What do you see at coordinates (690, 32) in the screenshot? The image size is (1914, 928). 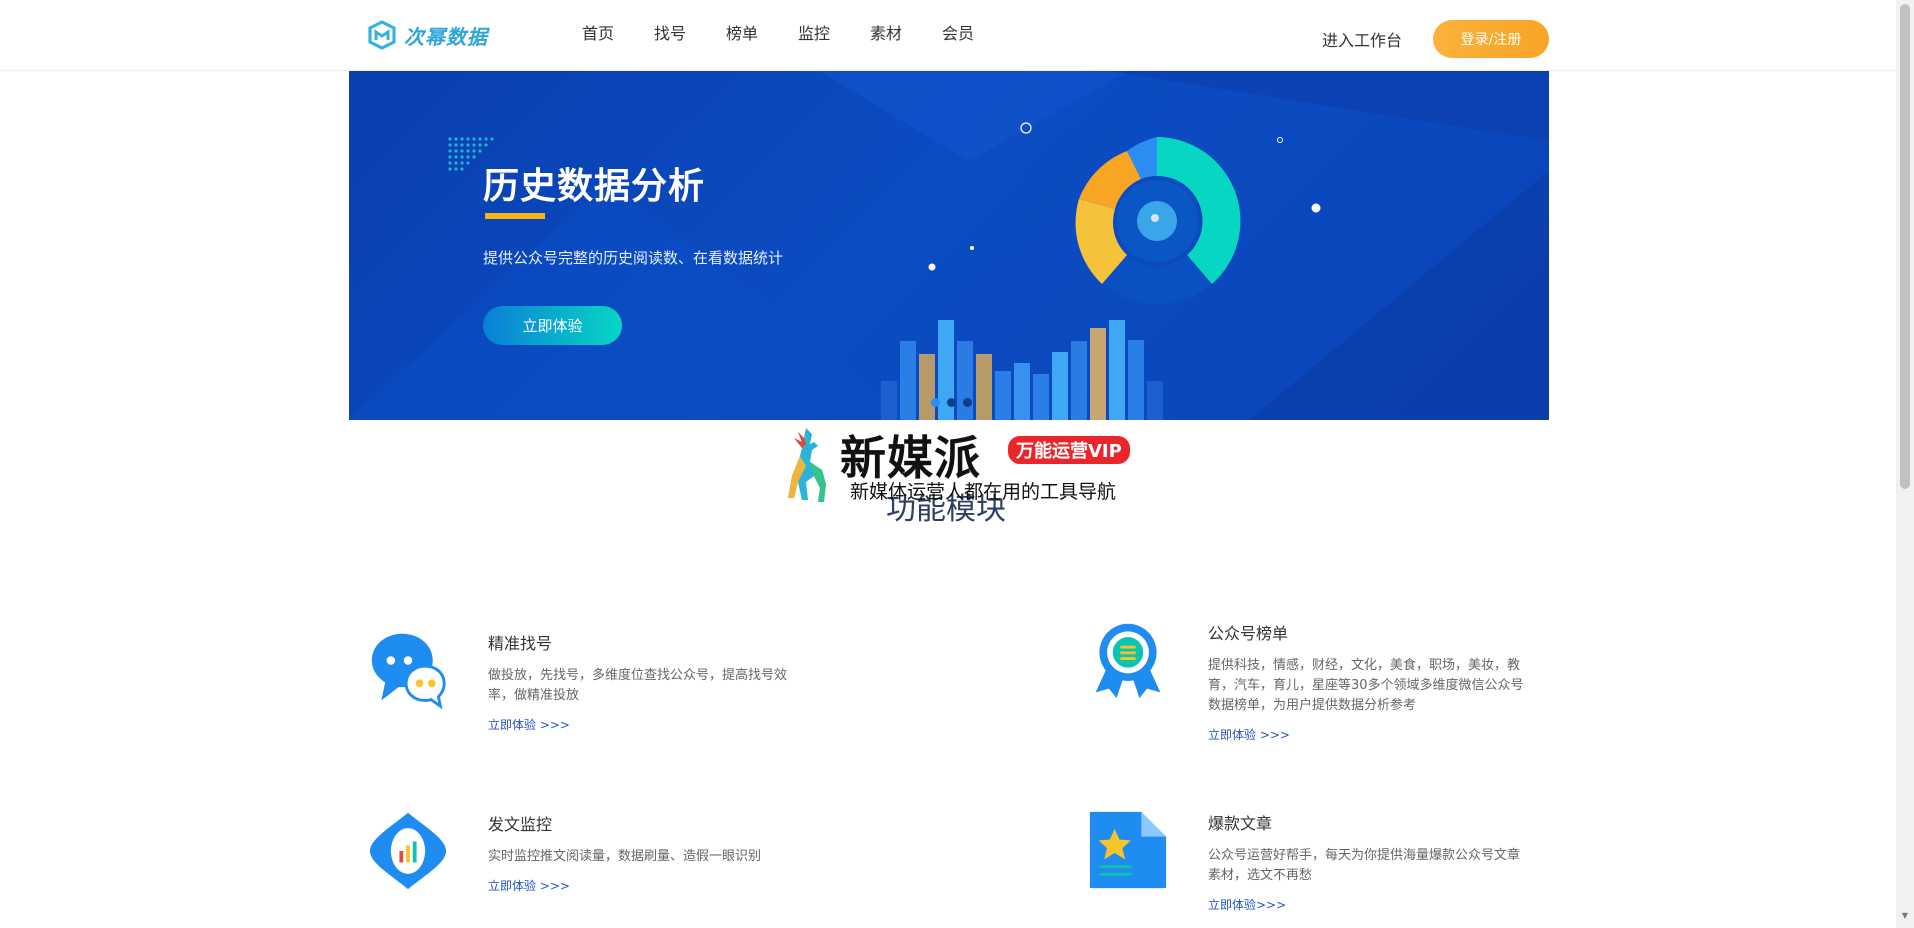 I see `nav-item-find-account: 找号` at bounding box center [690, 32].